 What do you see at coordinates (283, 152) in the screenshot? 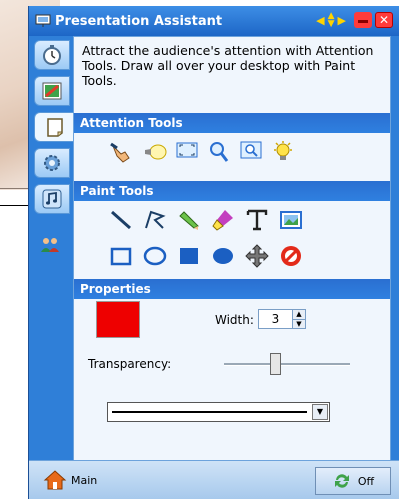
I see `light-bulb-icon` at bounding box center [283, 152].